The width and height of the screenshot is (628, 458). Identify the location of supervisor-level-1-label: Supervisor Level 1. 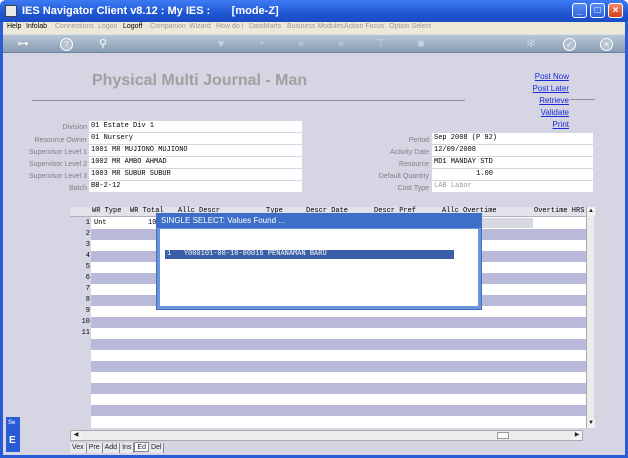
(58, 152).